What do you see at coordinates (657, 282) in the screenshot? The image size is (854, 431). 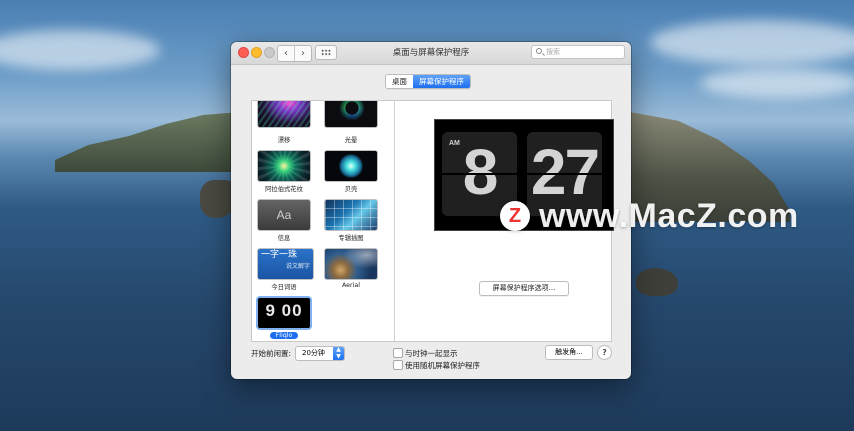 I see `rock` at bounding box center [657, 282].